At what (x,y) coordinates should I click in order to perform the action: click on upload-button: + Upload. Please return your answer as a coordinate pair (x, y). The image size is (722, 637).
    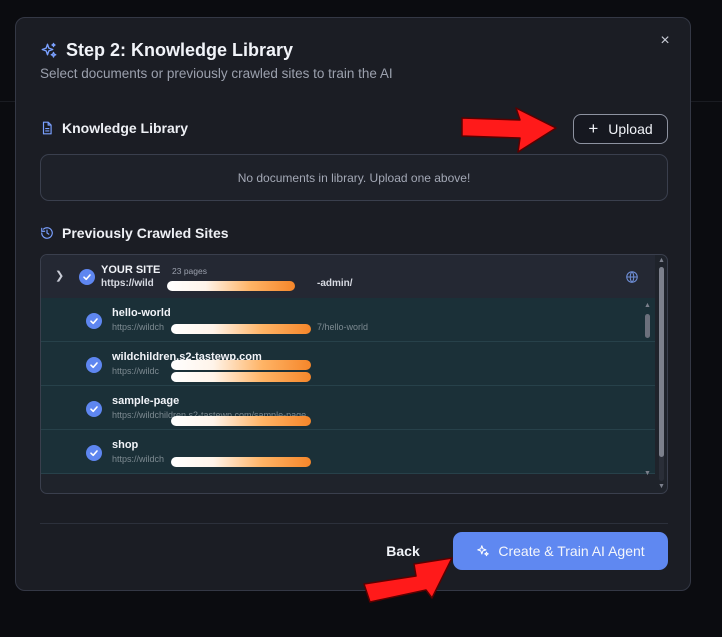
    Looking at the image, I should click on (620, 129).